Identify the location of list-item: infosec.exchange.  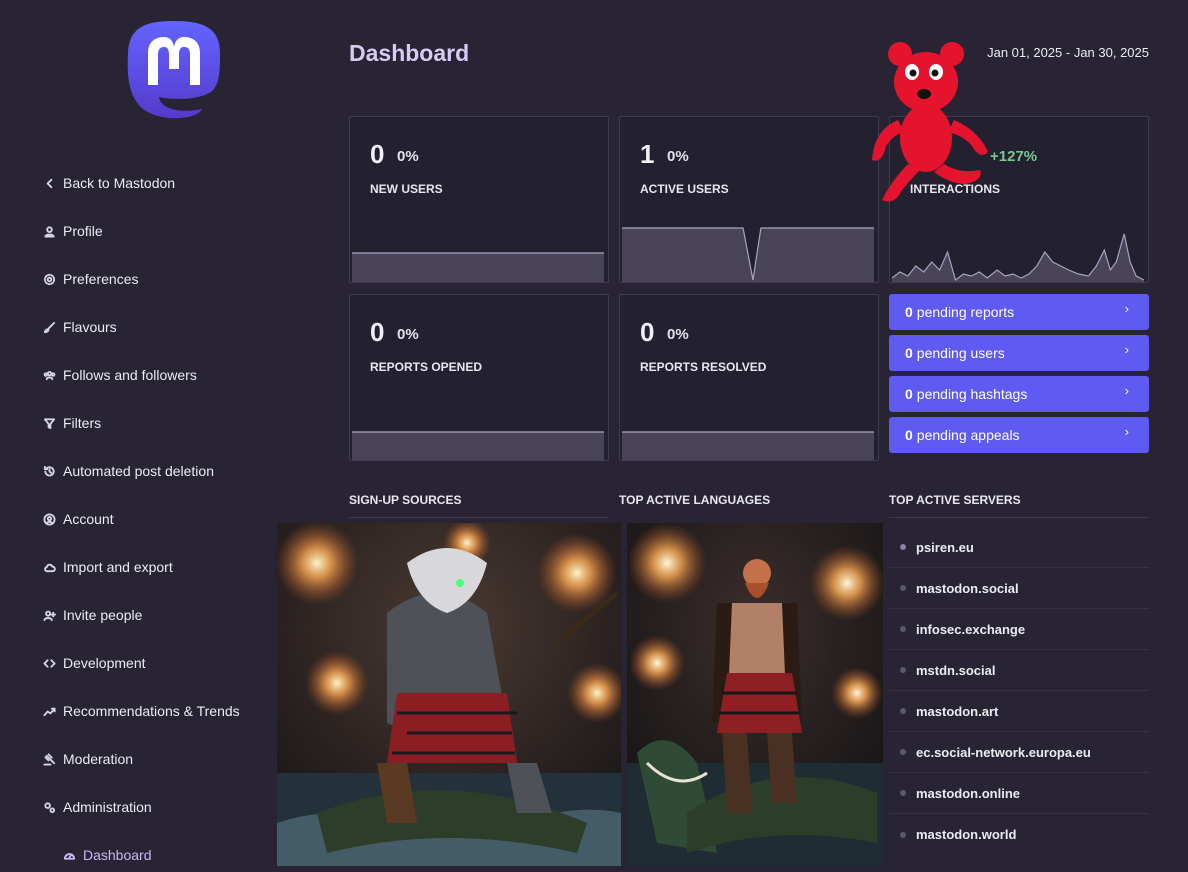
(1019, 629).